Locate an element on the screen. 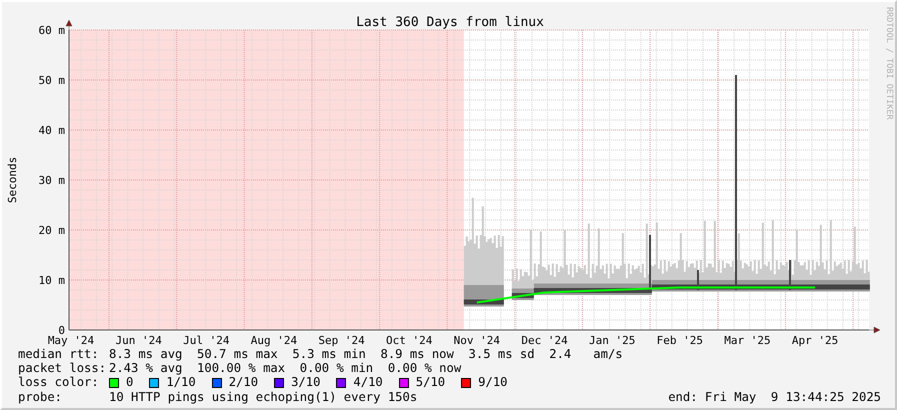  y-tick-label: 60 m is located at coordinates (51, 30).